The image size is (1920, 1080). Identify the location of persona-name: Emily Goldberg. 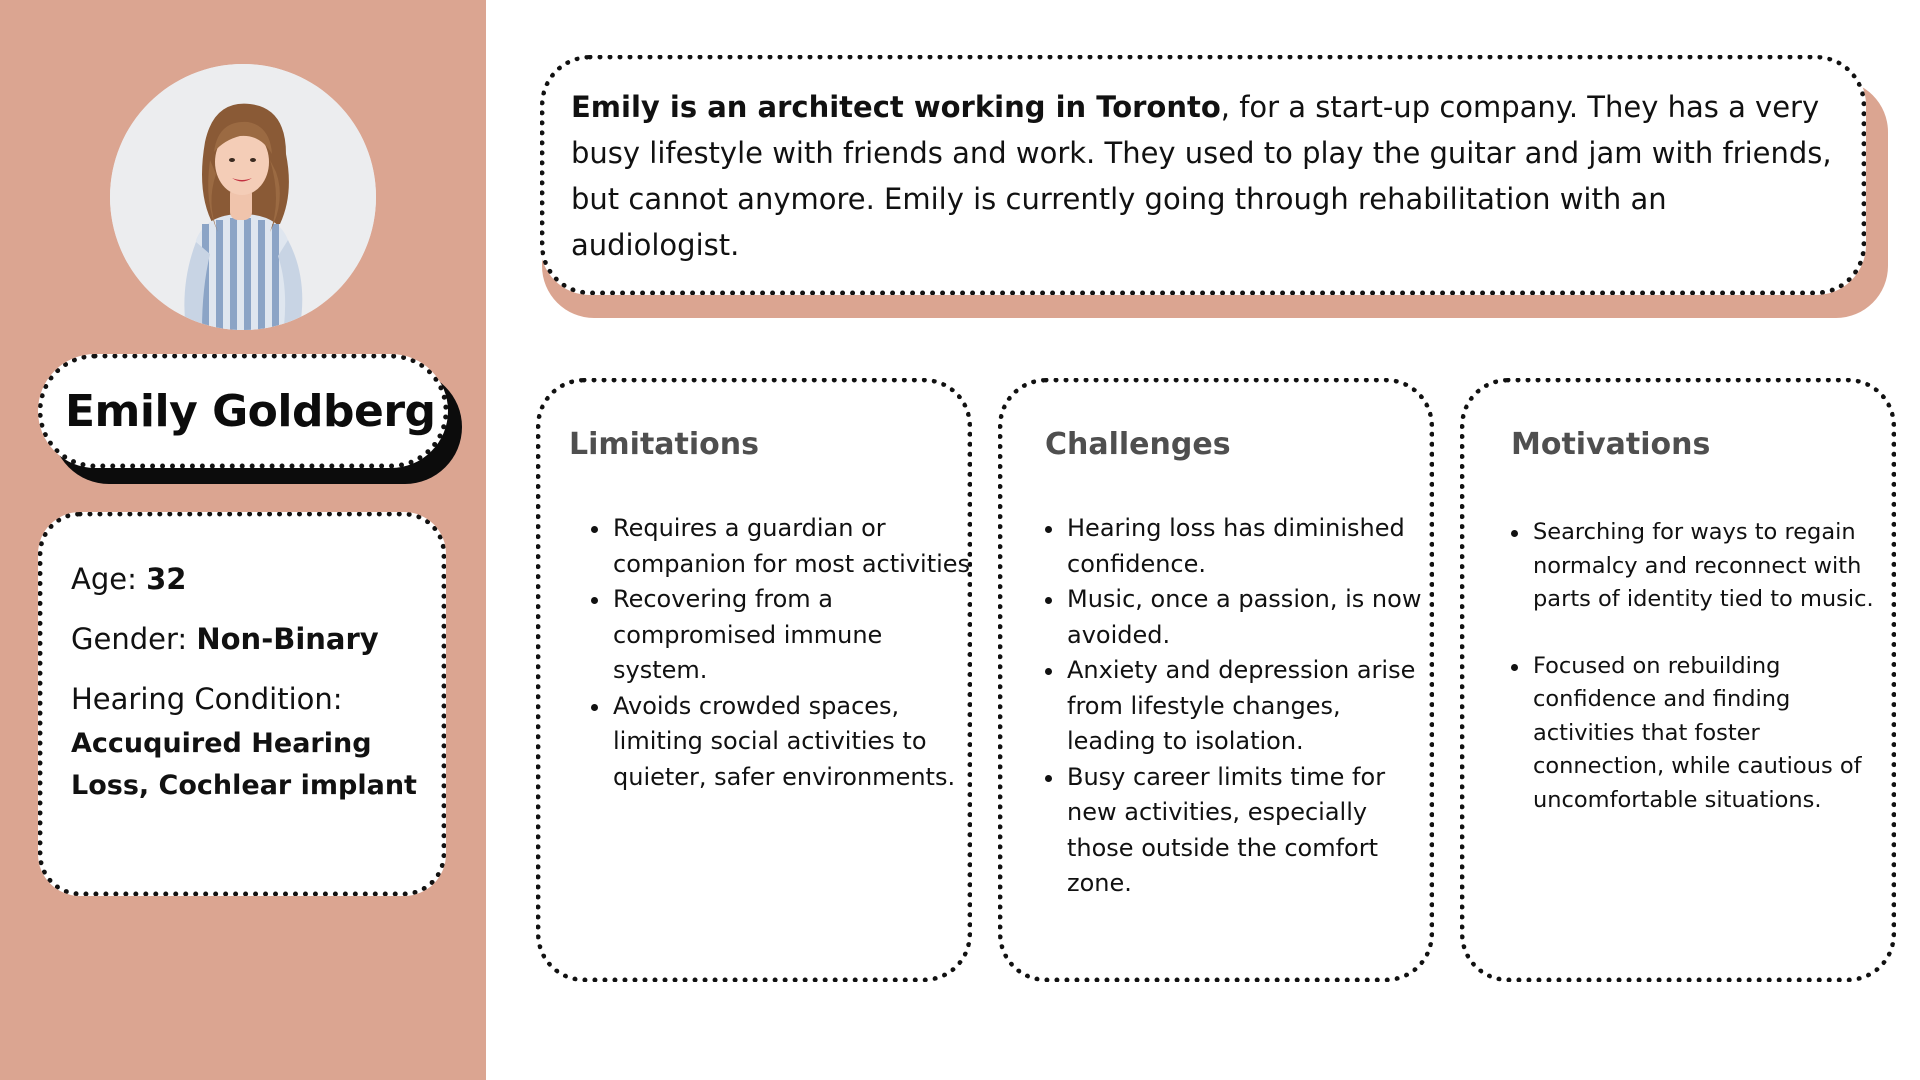
(250, 411).